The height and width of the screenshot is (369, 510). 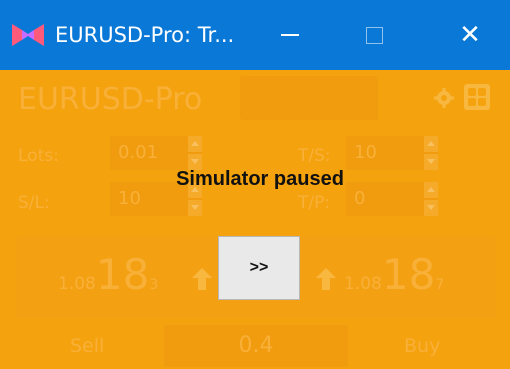 I want to click on lot-size-field: 0.4, so click(x=256, y=346).